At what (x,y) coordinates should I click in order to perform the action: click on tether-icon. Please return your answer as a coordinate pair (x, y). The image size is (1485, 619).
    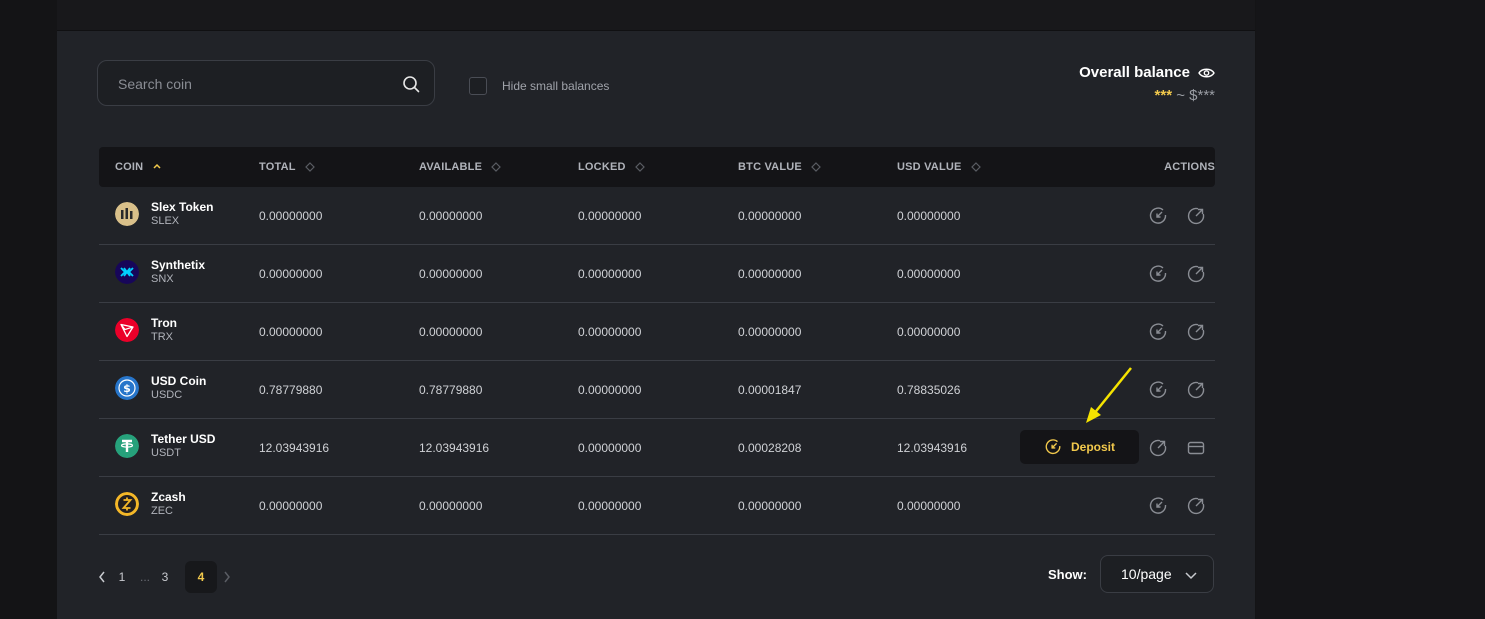
    Looking at the image, I should click on (127, 446).